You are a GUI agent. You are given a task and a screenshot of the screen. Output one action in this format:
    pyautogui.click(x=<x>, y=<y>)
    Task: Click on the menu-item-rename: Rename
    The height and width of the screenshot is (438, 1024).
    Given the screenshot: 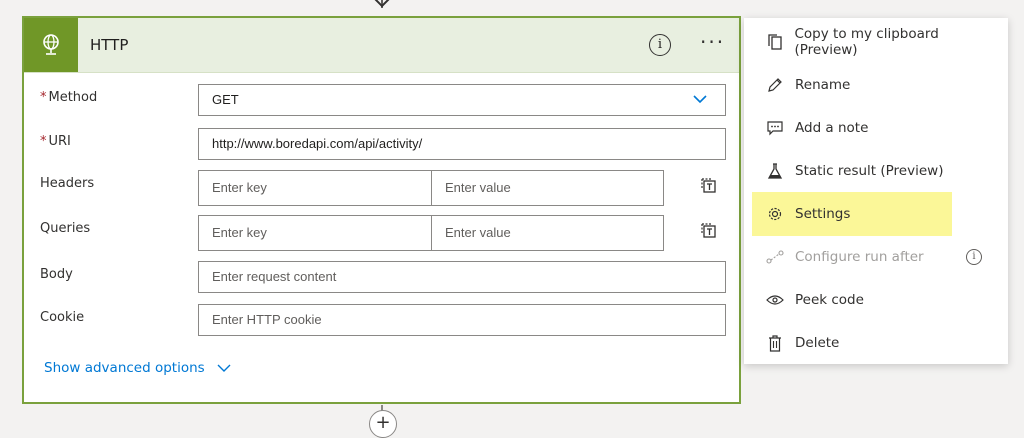 What is the action you would take?
    pyautogui.click(x=876, y=85)
    